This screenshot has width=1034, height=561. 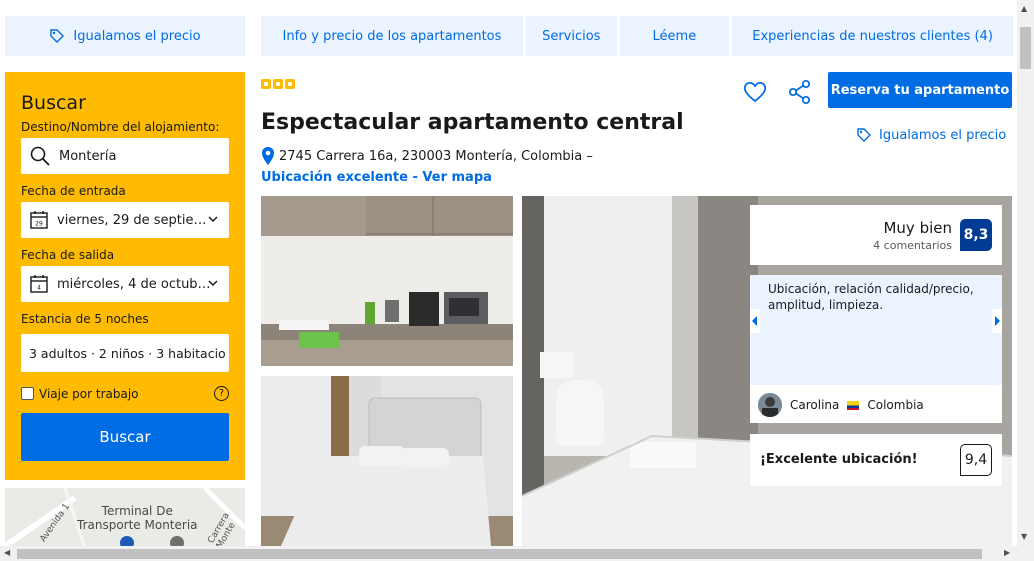 I want to click on destination-value: Montería, so click(x=88, y=156).